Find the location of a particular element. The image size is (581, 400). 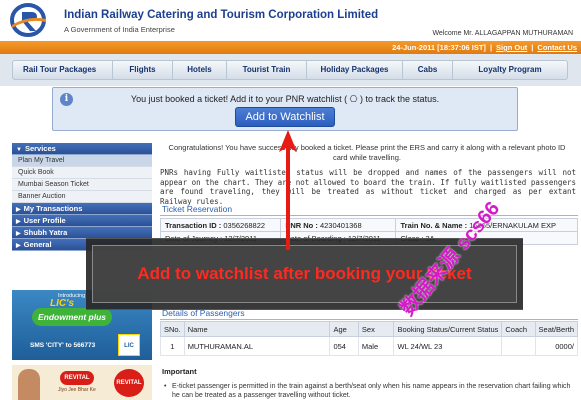

col-name: Name is located at coordinates (257, 329).